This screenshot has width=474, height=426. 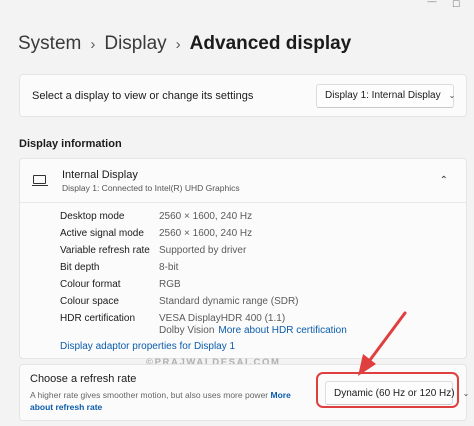 I want to click on red-arrow-annotation, so click(x=382, y=343).